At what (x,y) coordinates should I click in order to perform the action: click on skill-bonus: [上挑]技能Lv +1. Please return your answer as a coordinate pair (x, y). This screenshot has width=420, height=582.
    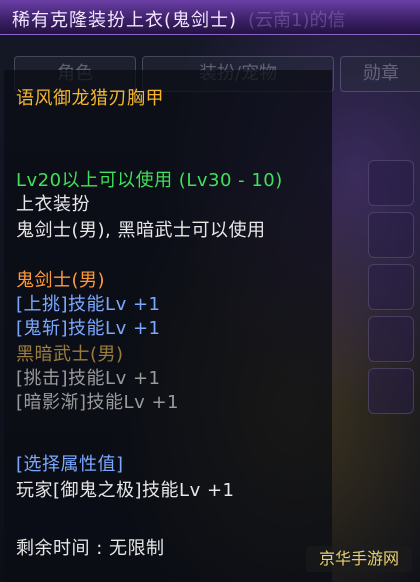
    Looking at the image, I should click on (88, 304).